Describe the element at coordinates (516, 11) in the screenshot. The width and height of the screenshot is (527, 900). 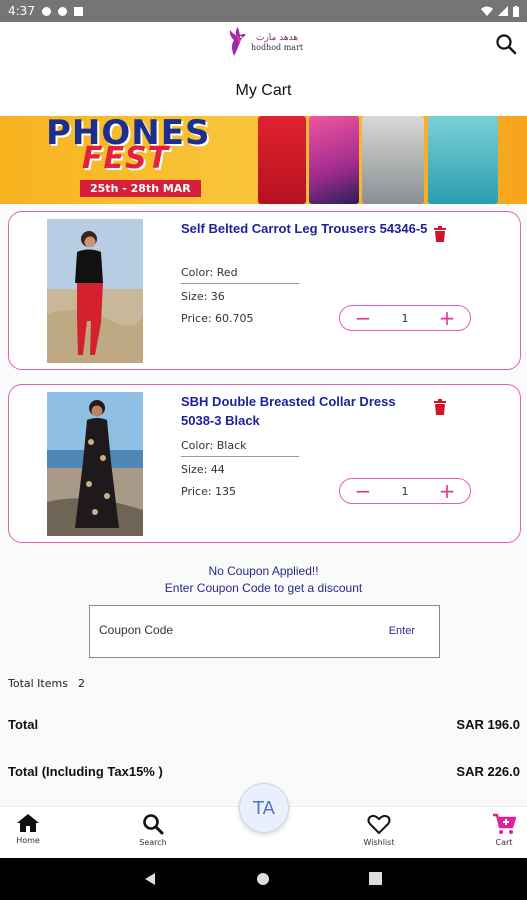
I see `battery-icon` at that location.